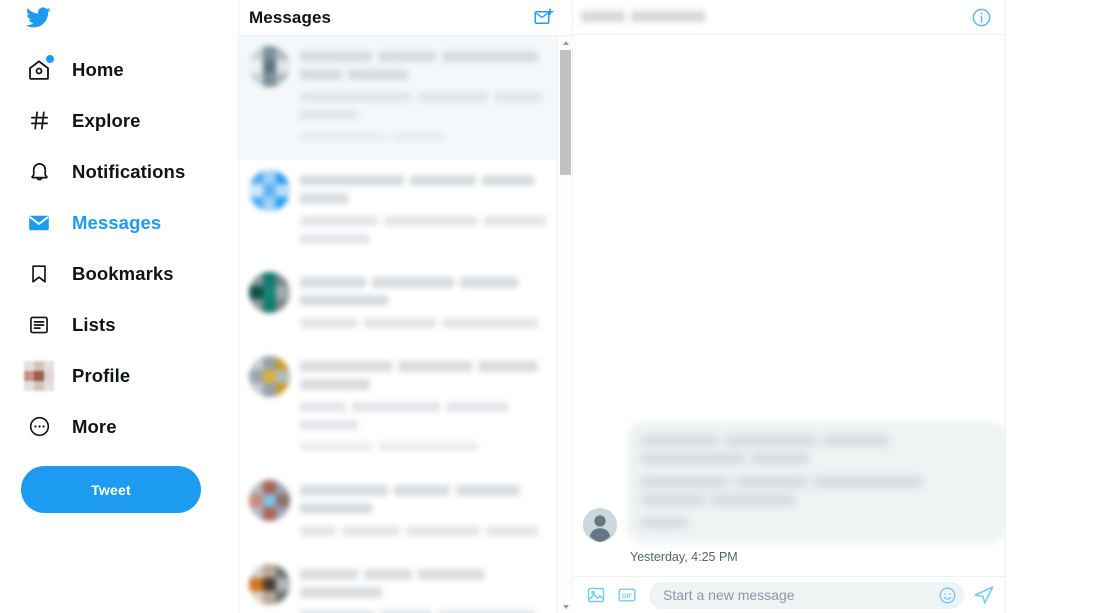  I want to click on conversation-title-redacted, so click(646, 17).